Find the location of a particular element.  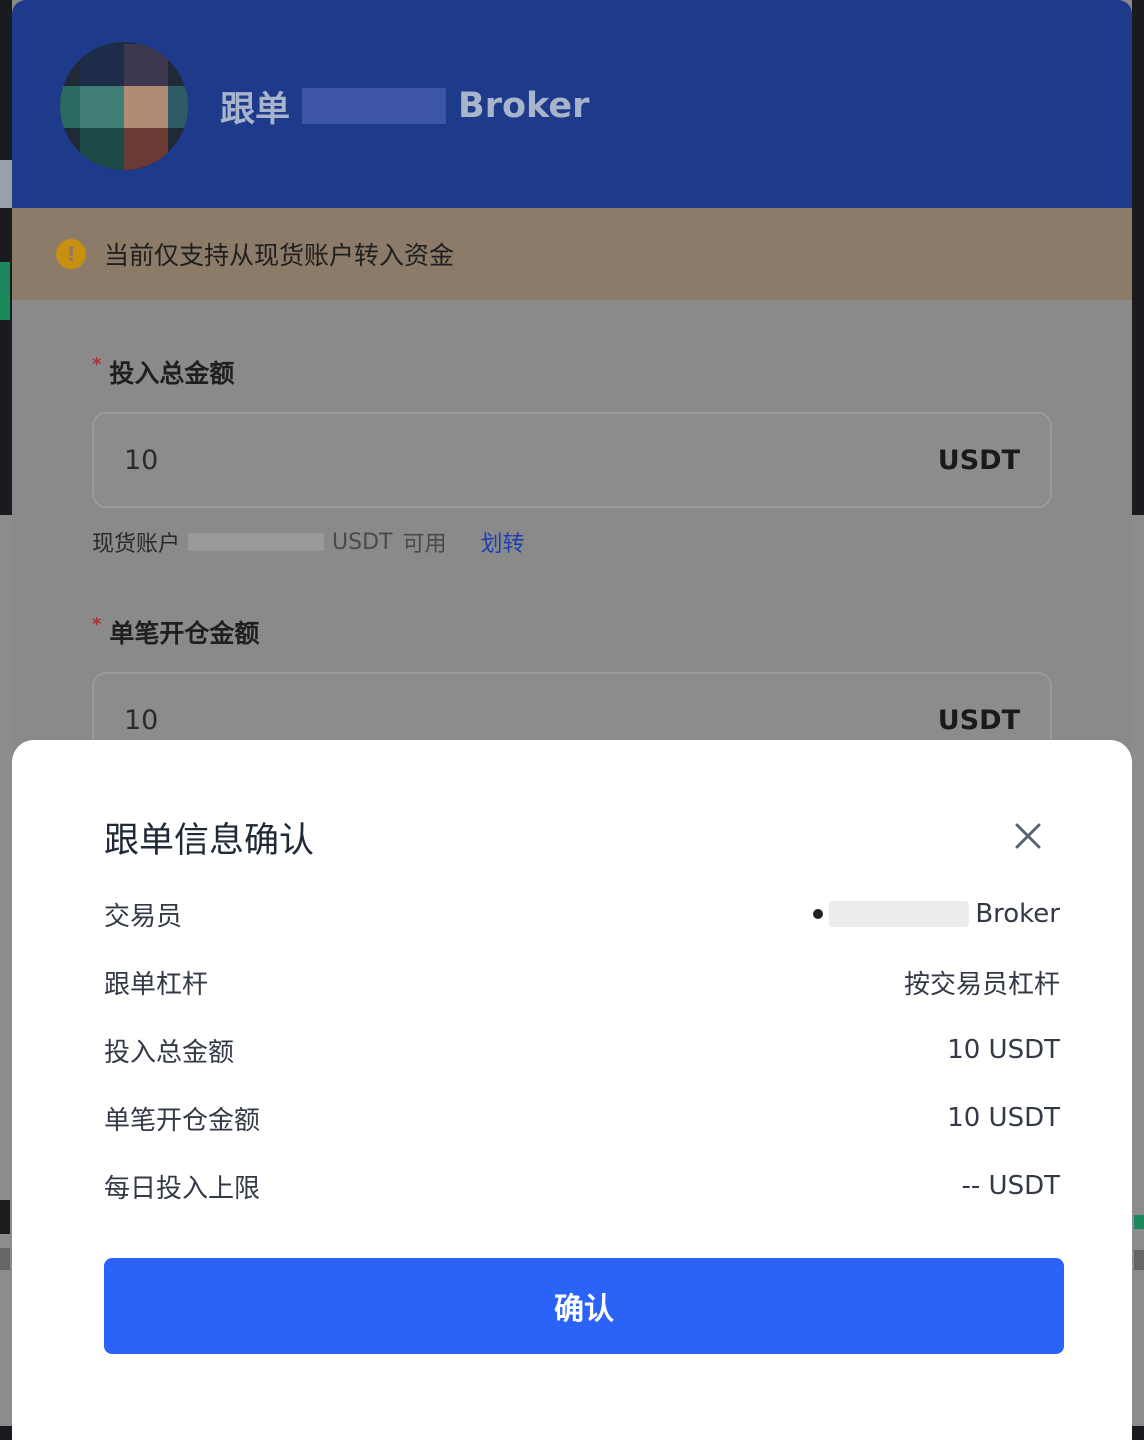

close-icon is located at coordinates (1028, 836).